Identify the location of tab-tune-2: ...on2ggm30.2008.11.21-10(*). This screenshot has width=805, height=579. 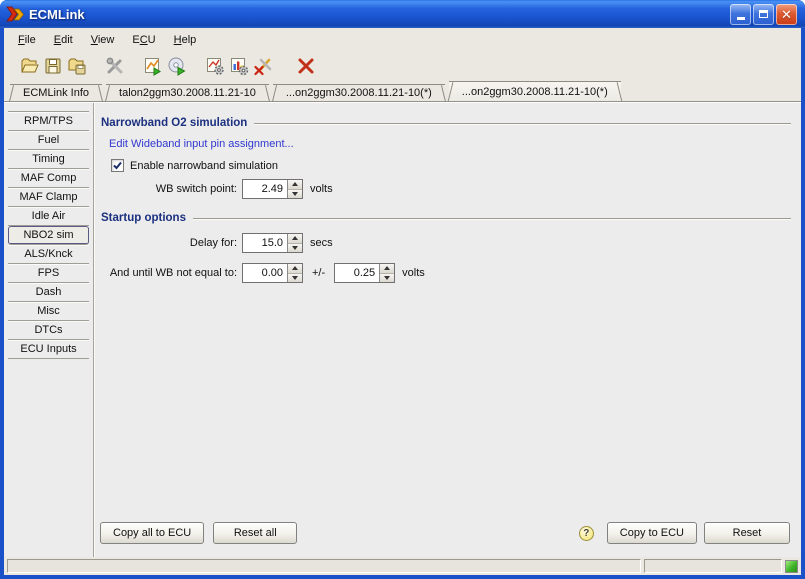
(358, 92).